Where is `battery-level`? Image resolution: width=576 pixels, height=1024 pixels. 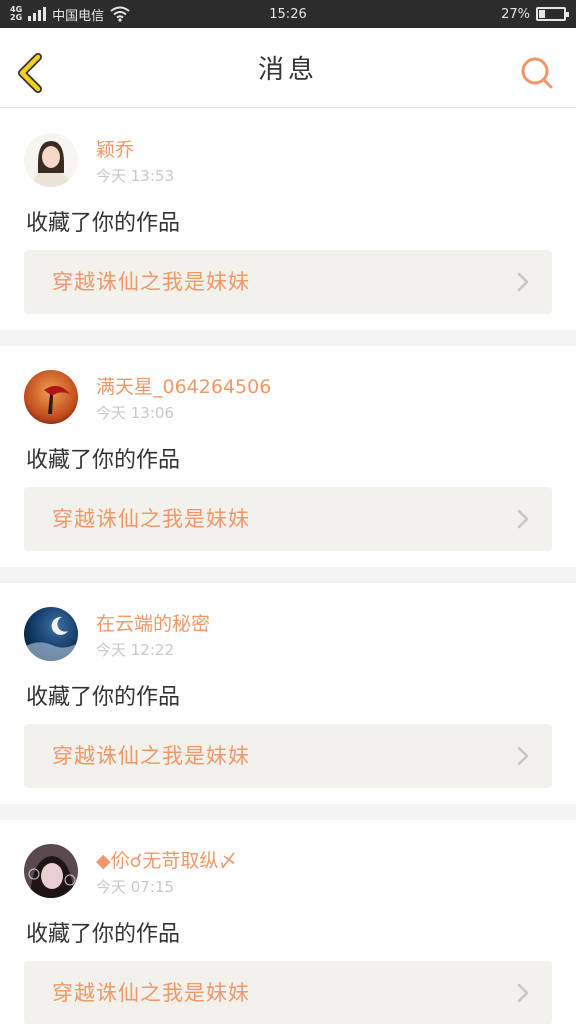 battery-level is located at coordinates (542, 14).